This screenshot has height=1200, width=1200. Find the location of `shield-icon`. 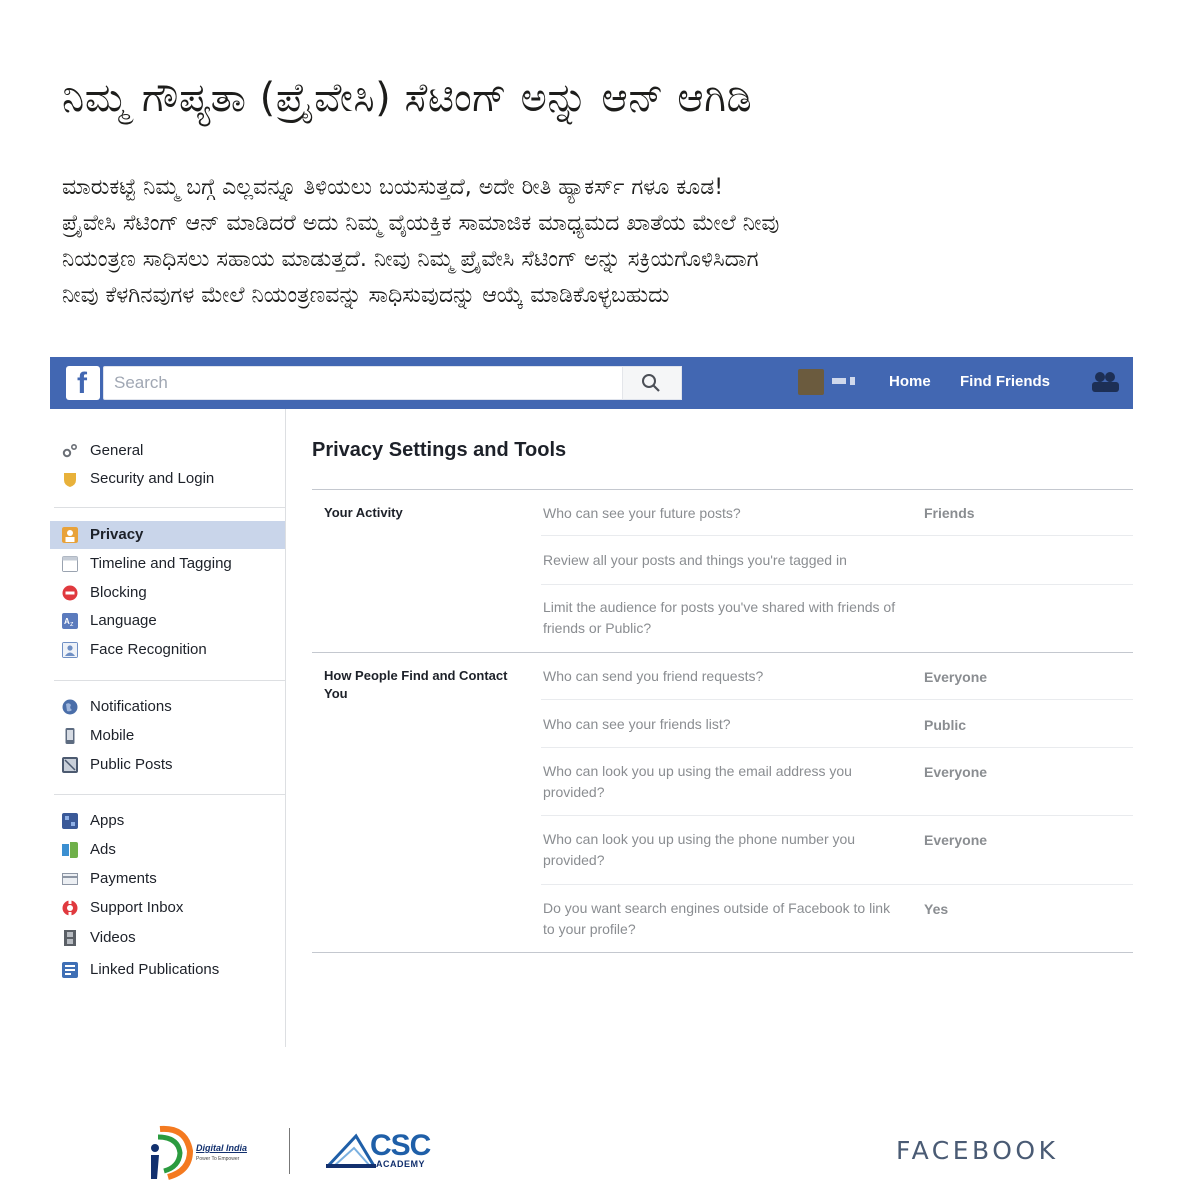

shield-icon is located at coordinates (70, 480).